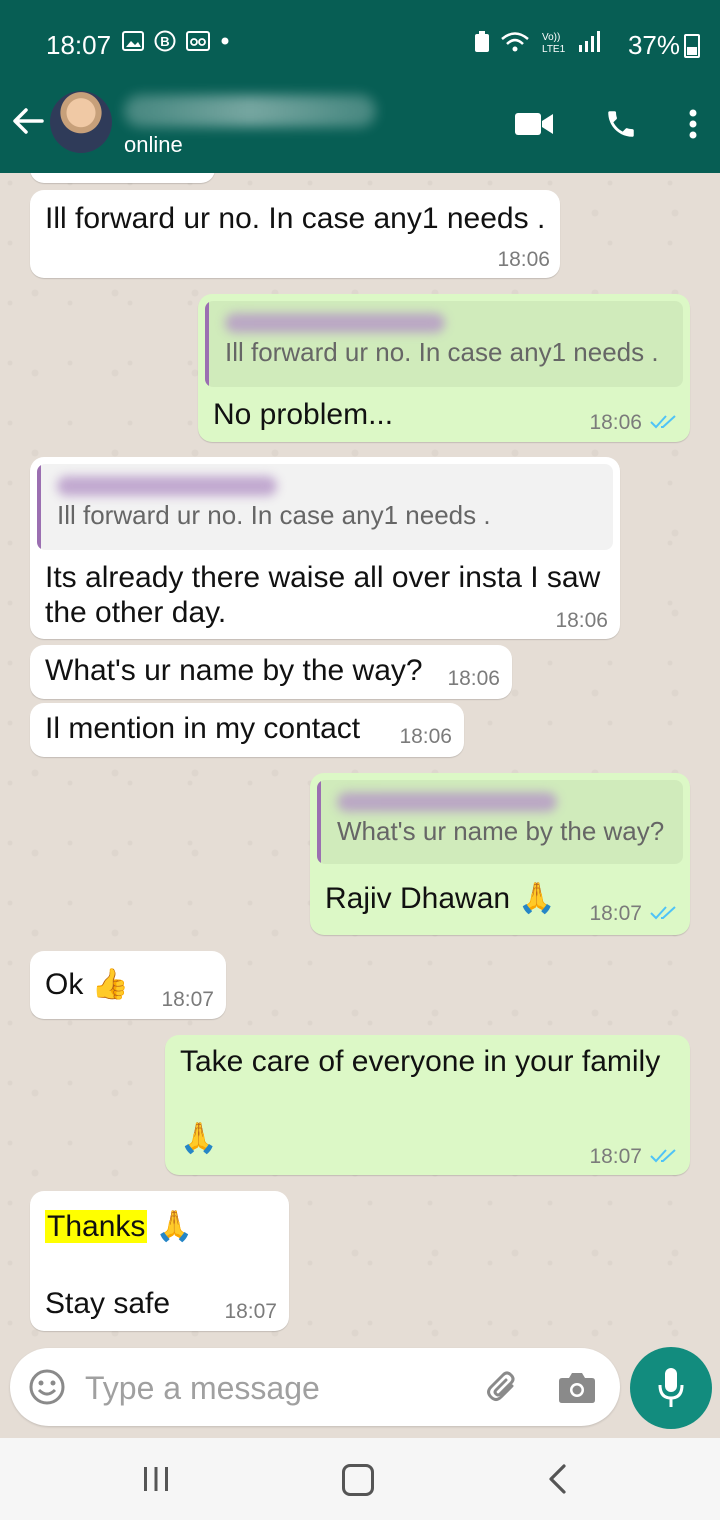  Describe the element at coordinates (515, 42) in the screenshot. I see `wifi-icon` at that location.